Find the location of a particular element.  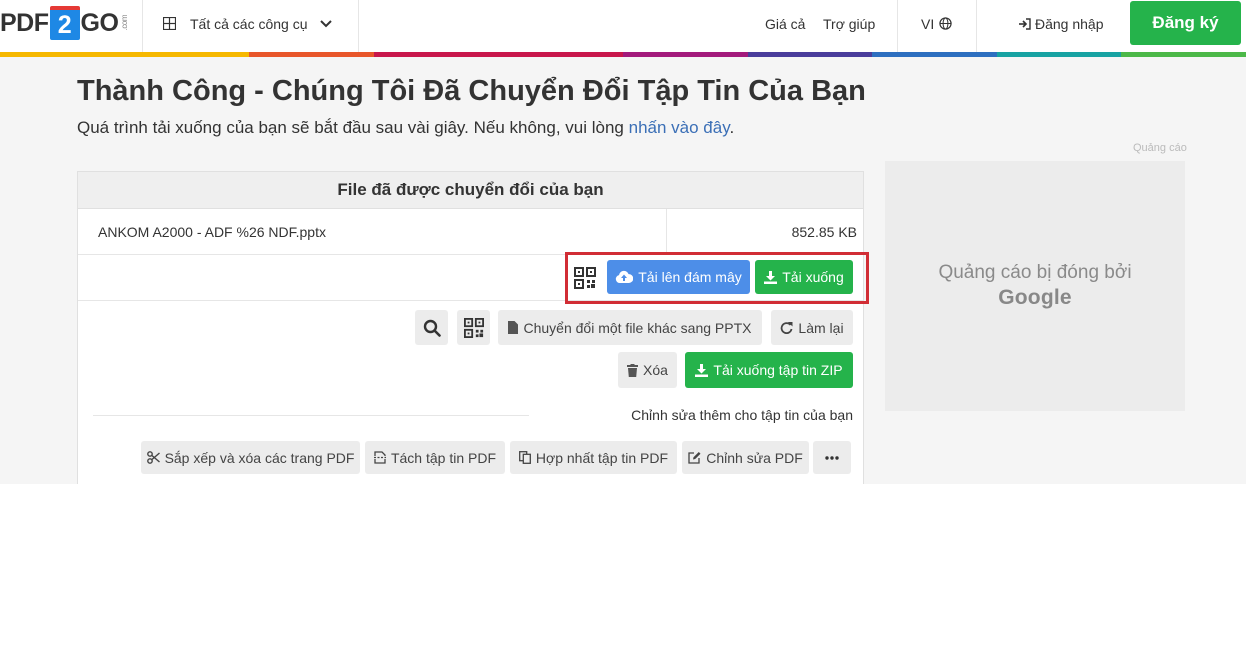

convert-other-button: Chuyển đổi một file khác sang PPTX is located at coordinates (630, 327).